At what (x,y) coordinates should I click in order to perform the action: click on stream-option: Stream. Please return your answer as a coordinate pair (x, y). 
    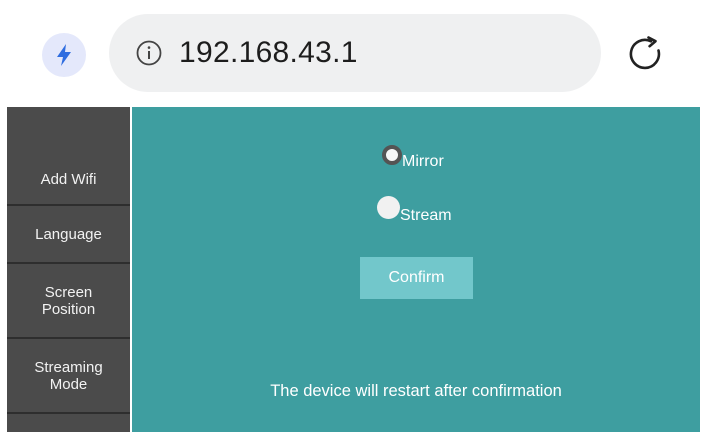
    Looking at the image, I should click on (414, 210).